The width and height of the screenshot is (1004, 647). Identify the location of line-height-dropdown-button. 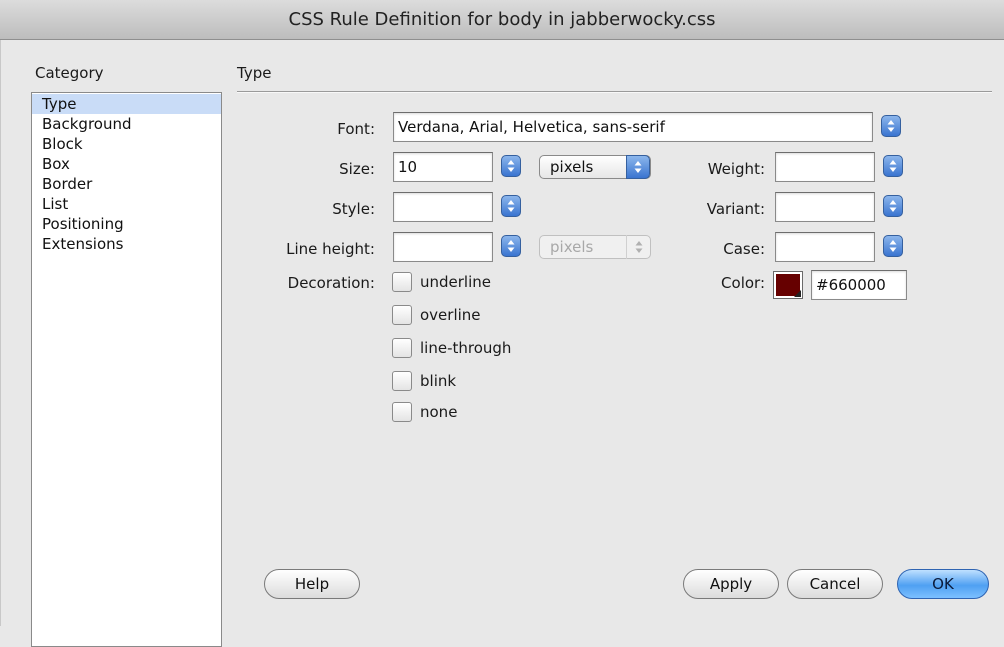
(511, 246).